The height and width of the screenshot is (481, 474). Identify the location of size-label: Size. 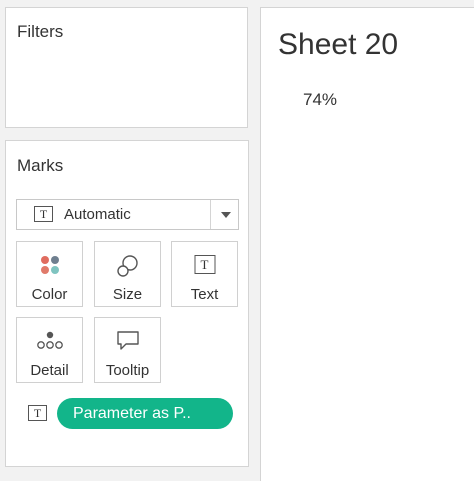
(127, 294).